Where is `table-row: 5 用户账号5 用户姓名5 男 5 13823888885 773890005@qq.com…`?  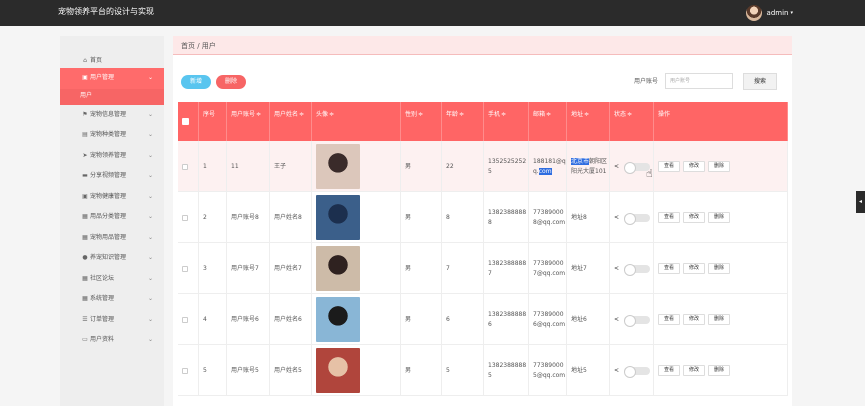 table-row: 5 用户账号5 用户姓名5 男 5 13823888885 773890005@qq.com… is located at coordinates (483, 370).